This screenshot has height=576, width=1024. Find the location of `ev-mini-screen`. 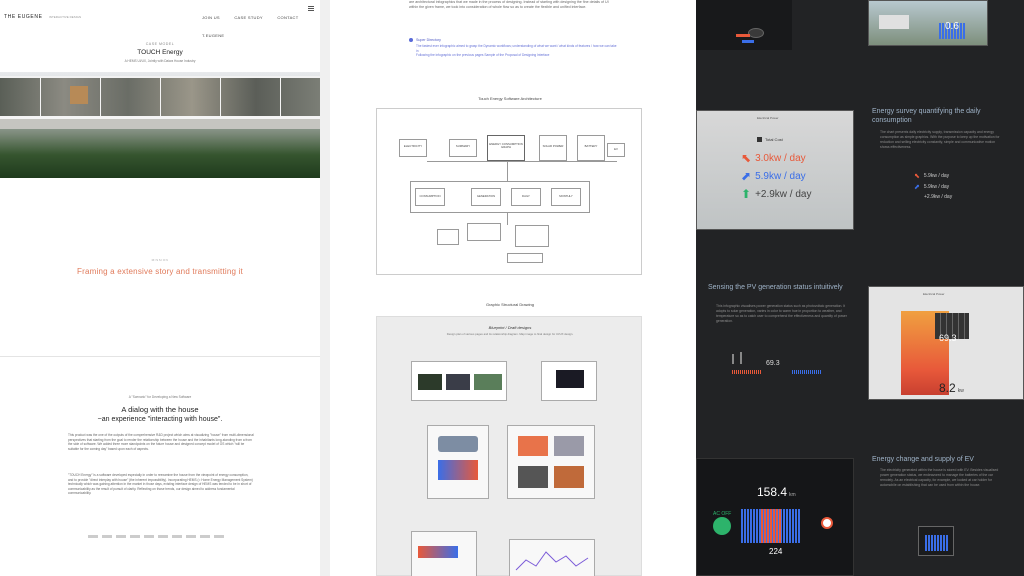

ev-mini-screen is located at coordinates (744, 25).